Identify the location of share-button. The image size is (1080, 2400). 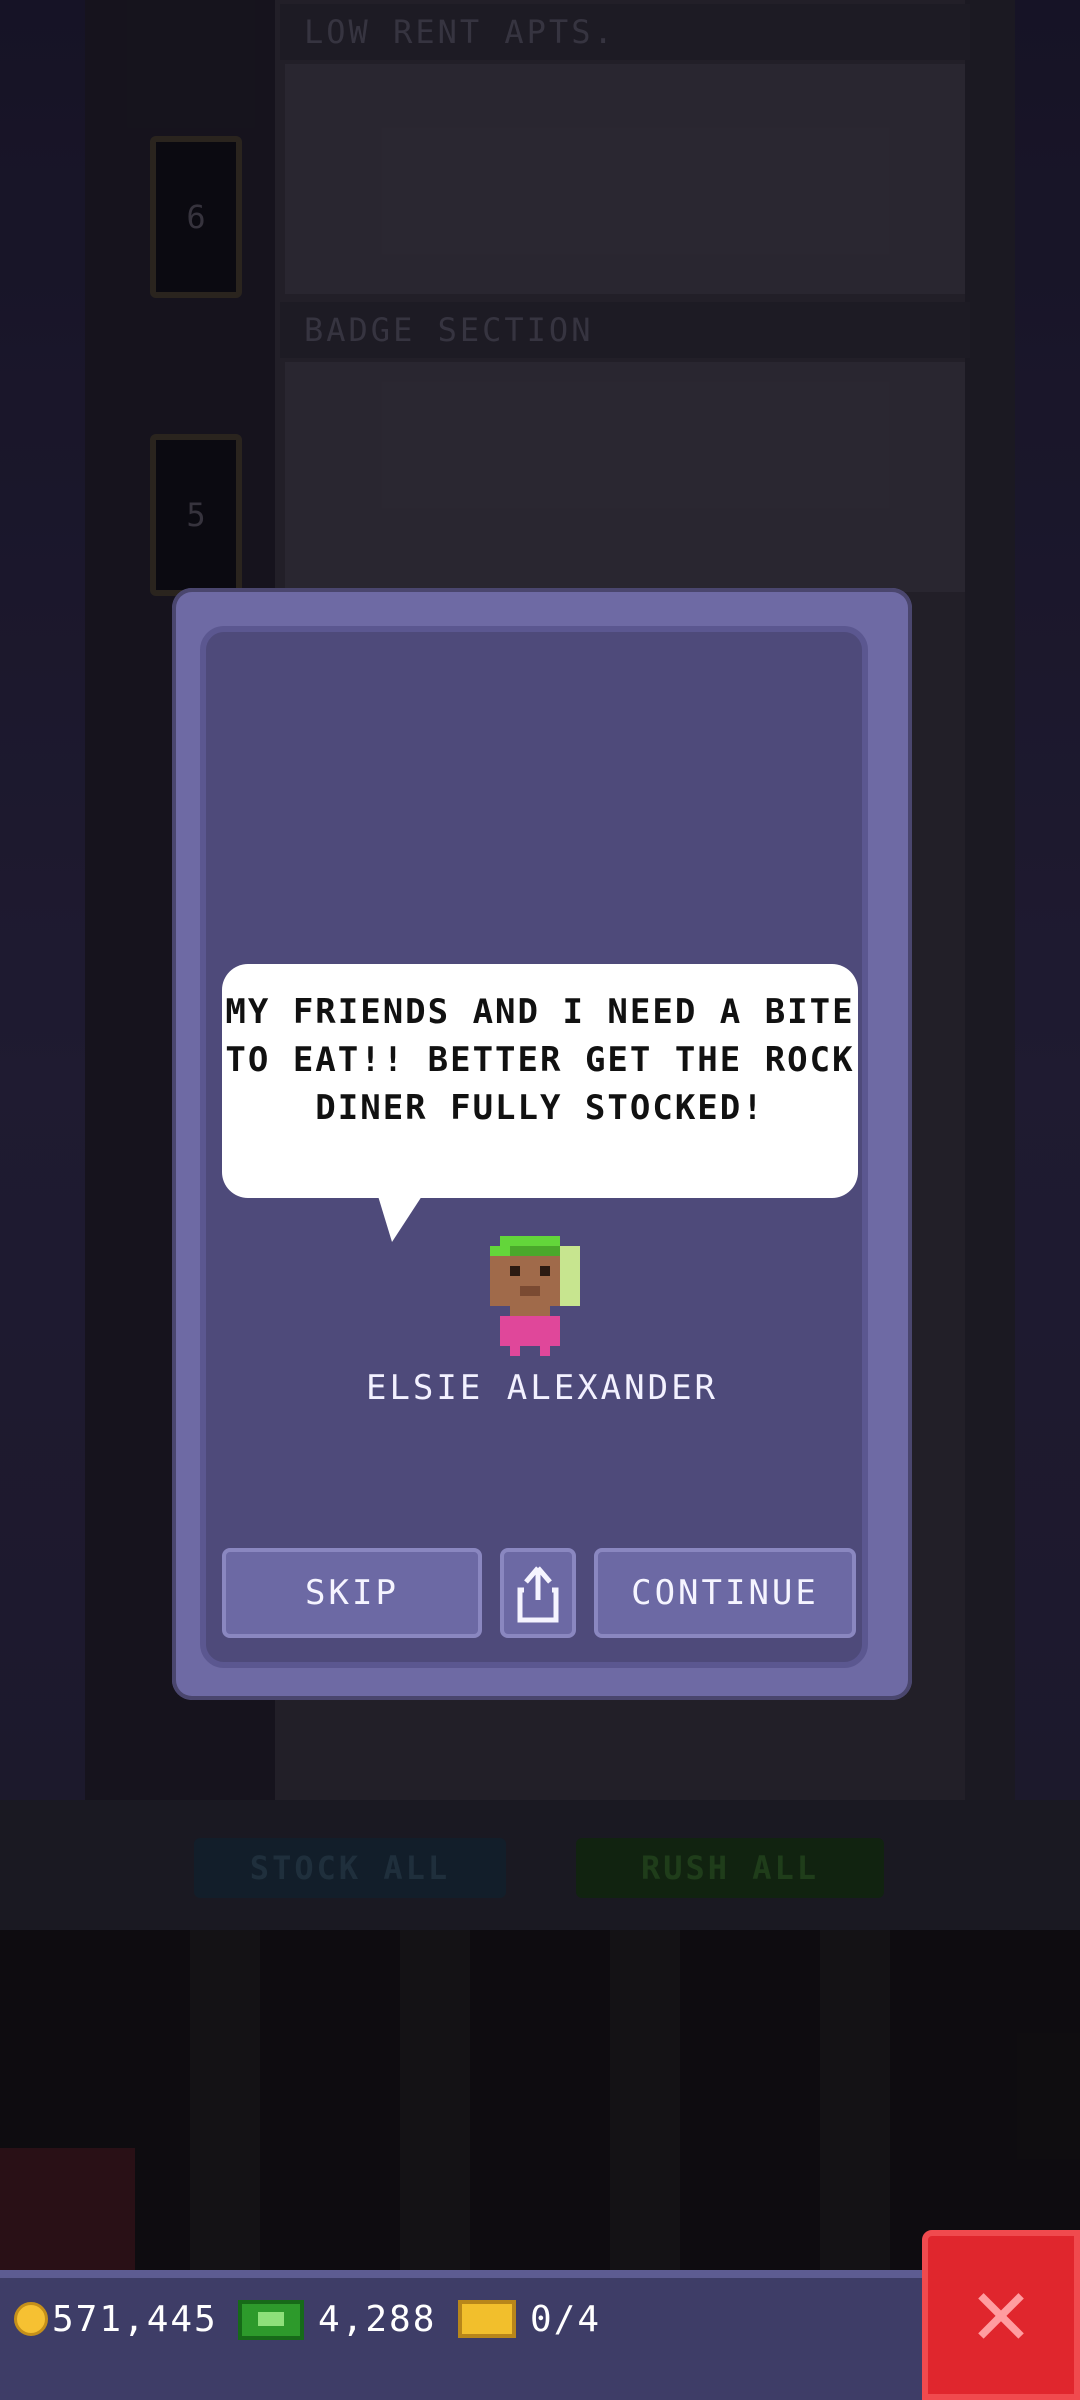
(538, 1593).